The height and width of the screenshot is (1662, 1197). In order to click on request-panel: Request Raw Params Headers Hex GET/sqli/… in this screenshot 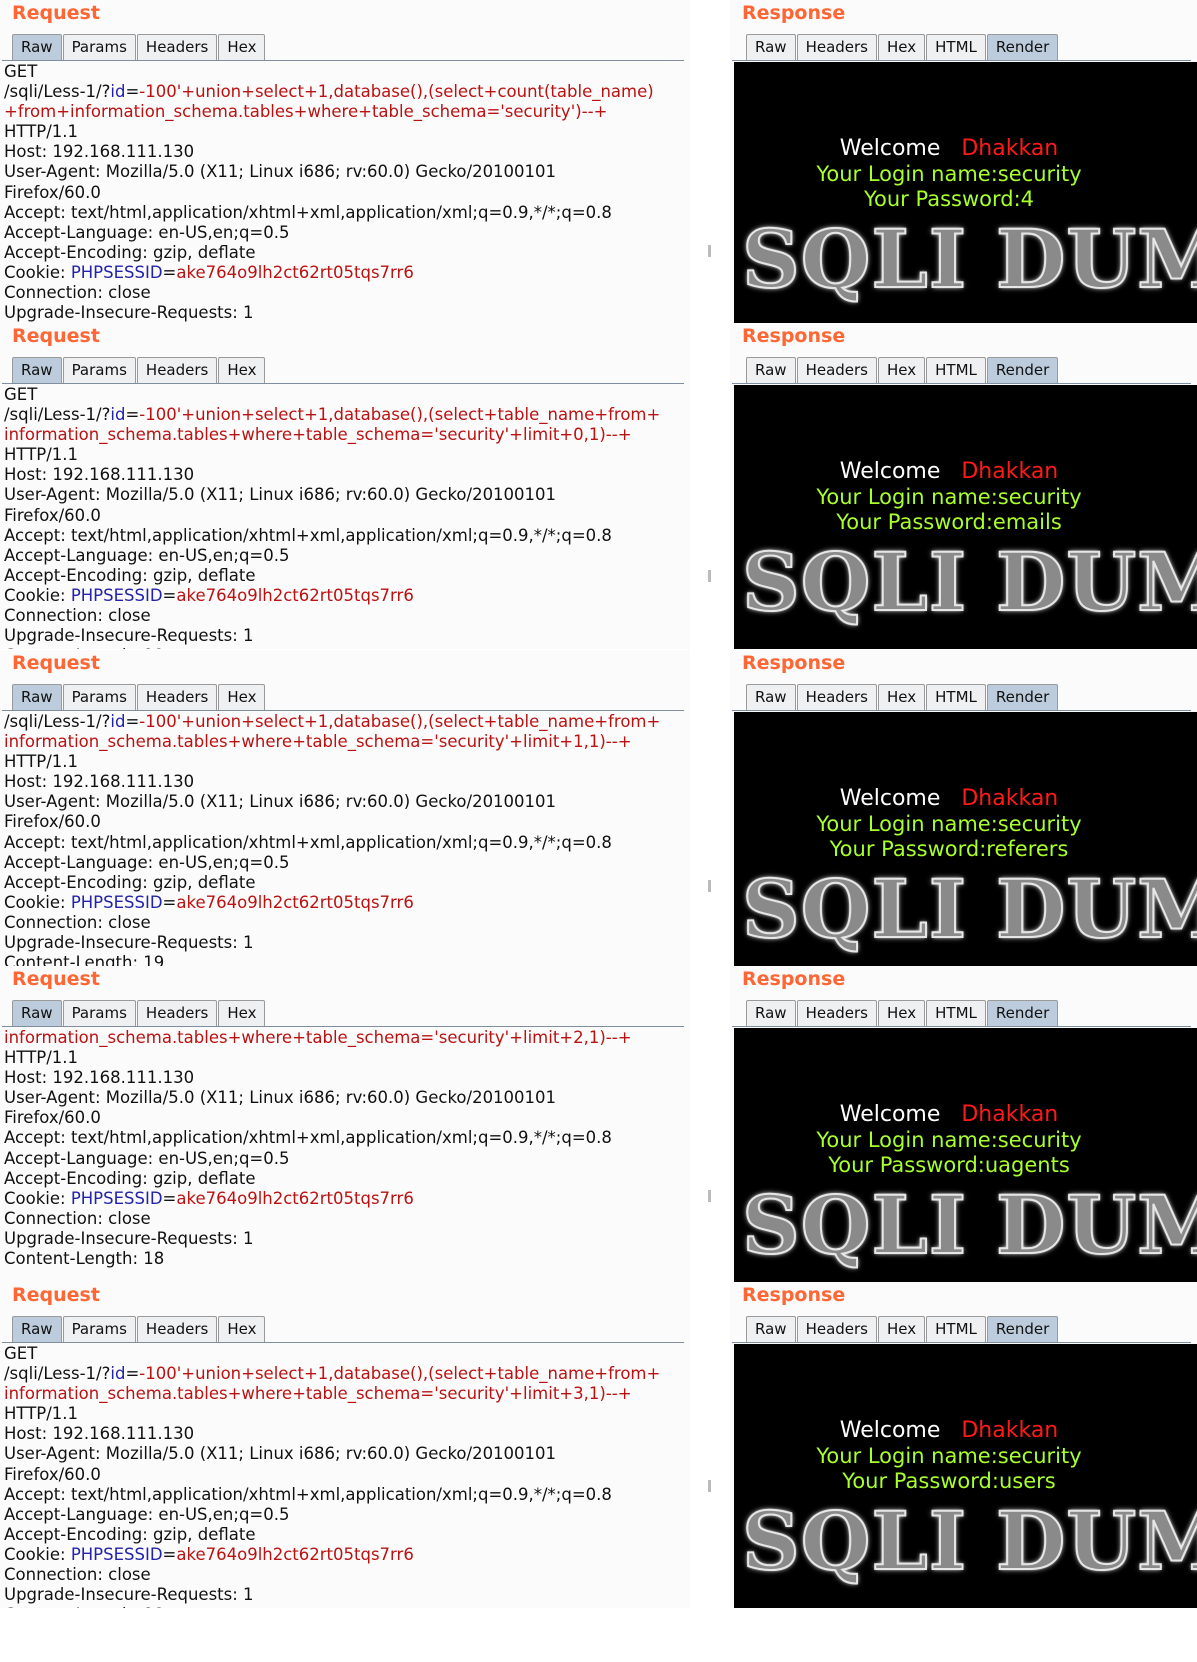, I will do `click(345, 163)`.